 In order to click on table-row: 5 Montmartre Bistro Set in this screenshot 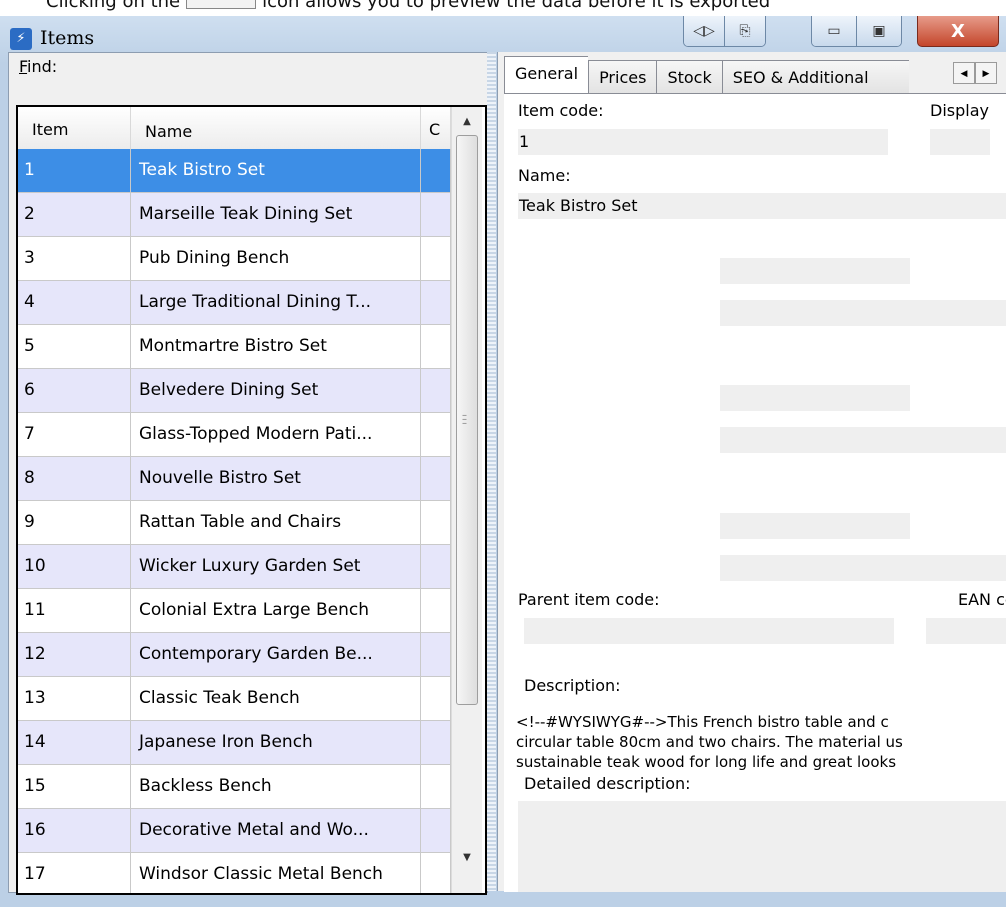, I will do `click(234, 347)`.